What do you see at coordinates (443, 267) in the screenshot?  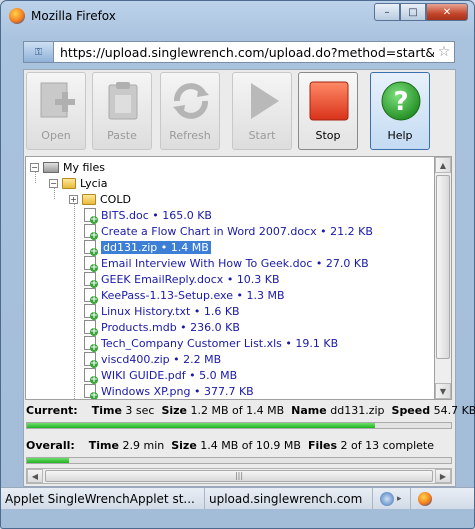 I see `scroll-thumb` at bounding box center [443, 267].